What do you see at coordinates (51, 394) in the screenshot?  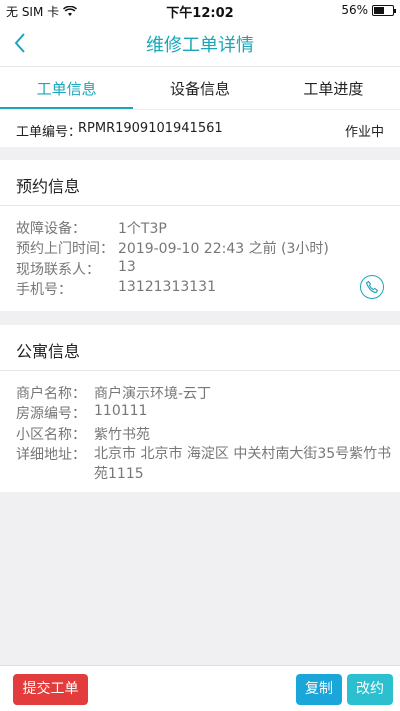 I see `field-label: 商户名称：` at bounding box center [51, 394].